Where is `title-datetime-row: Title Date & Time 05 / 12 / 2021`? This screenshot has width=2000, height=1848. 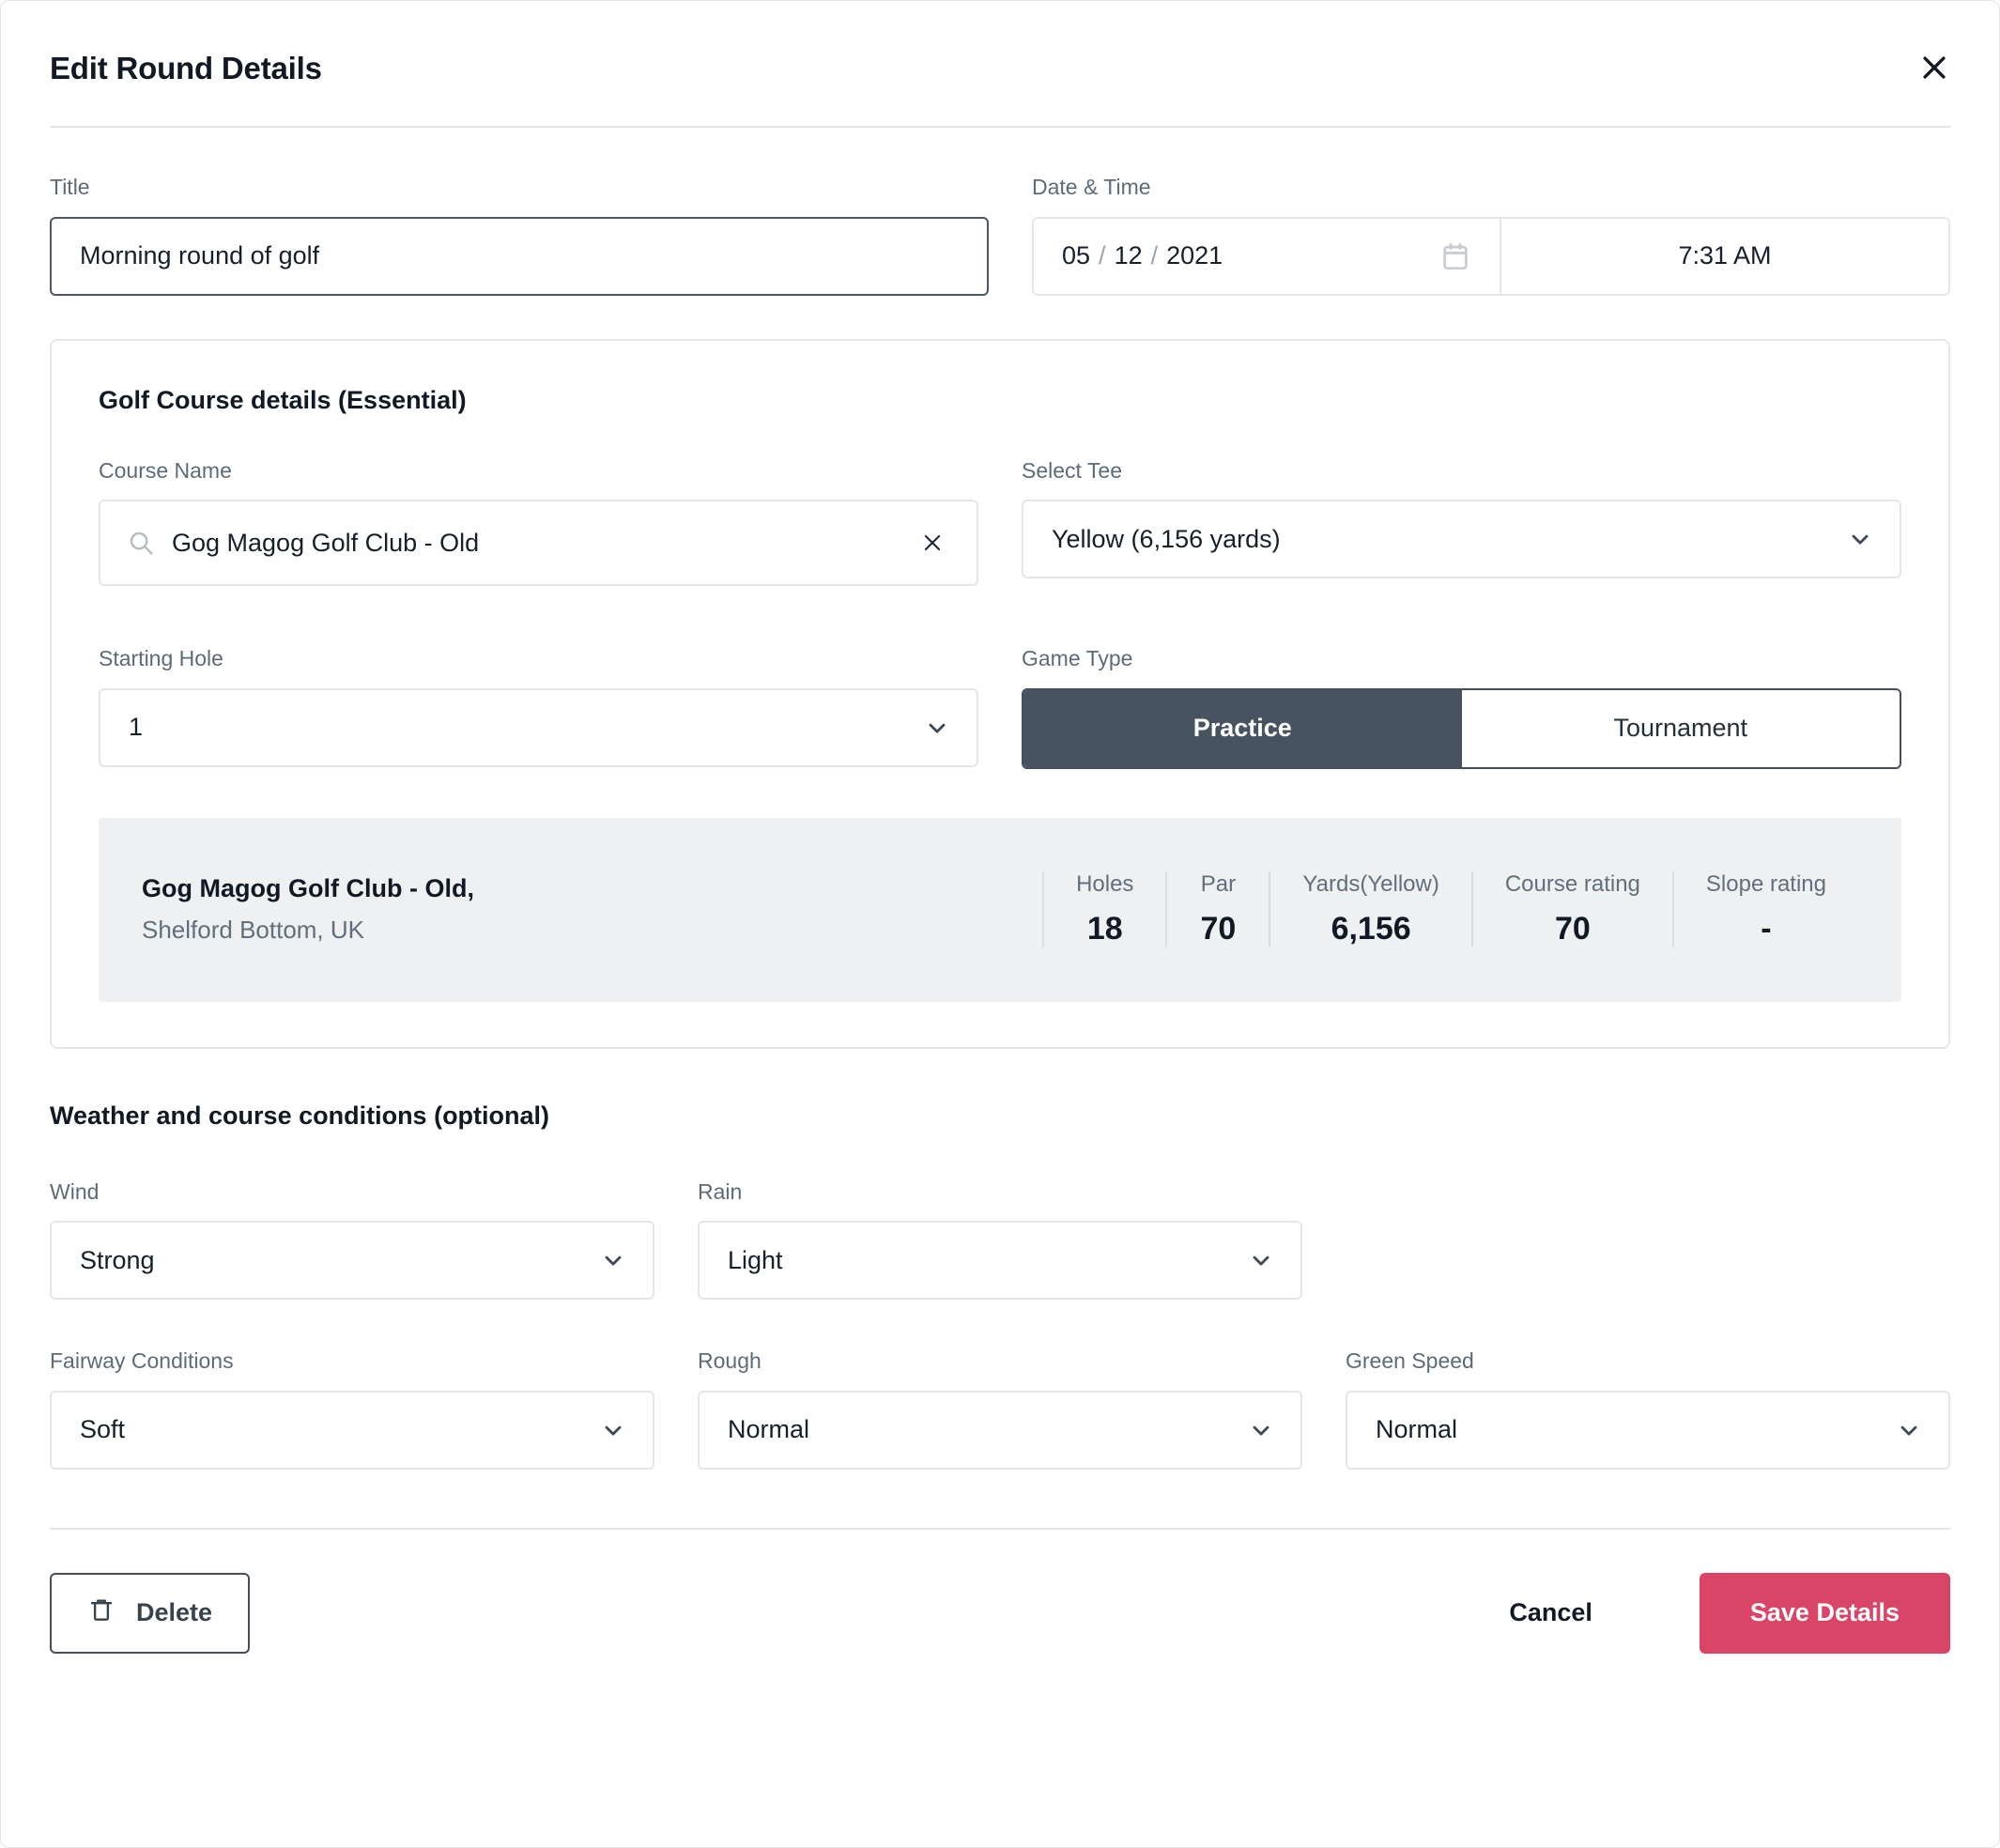 title-datetime-row: Title Date & Time 05 / 12 / 2021 is located at coordinates (1000, 235).